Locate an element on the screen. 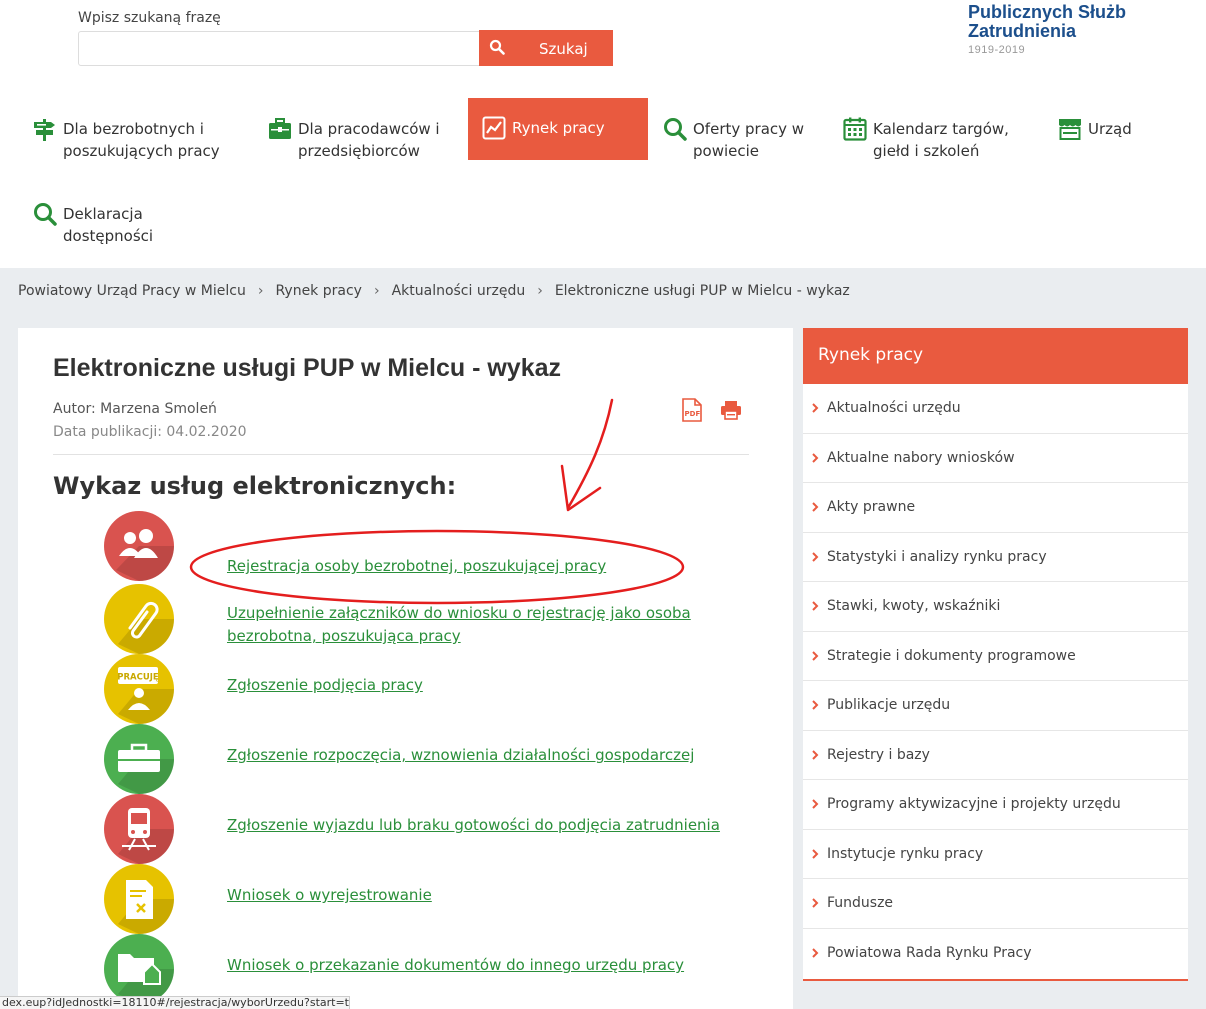 The height and width of the screenshot is (1009, 1206). sidebar-item: Publikacje urzędu is located at coordinates (995, 706).